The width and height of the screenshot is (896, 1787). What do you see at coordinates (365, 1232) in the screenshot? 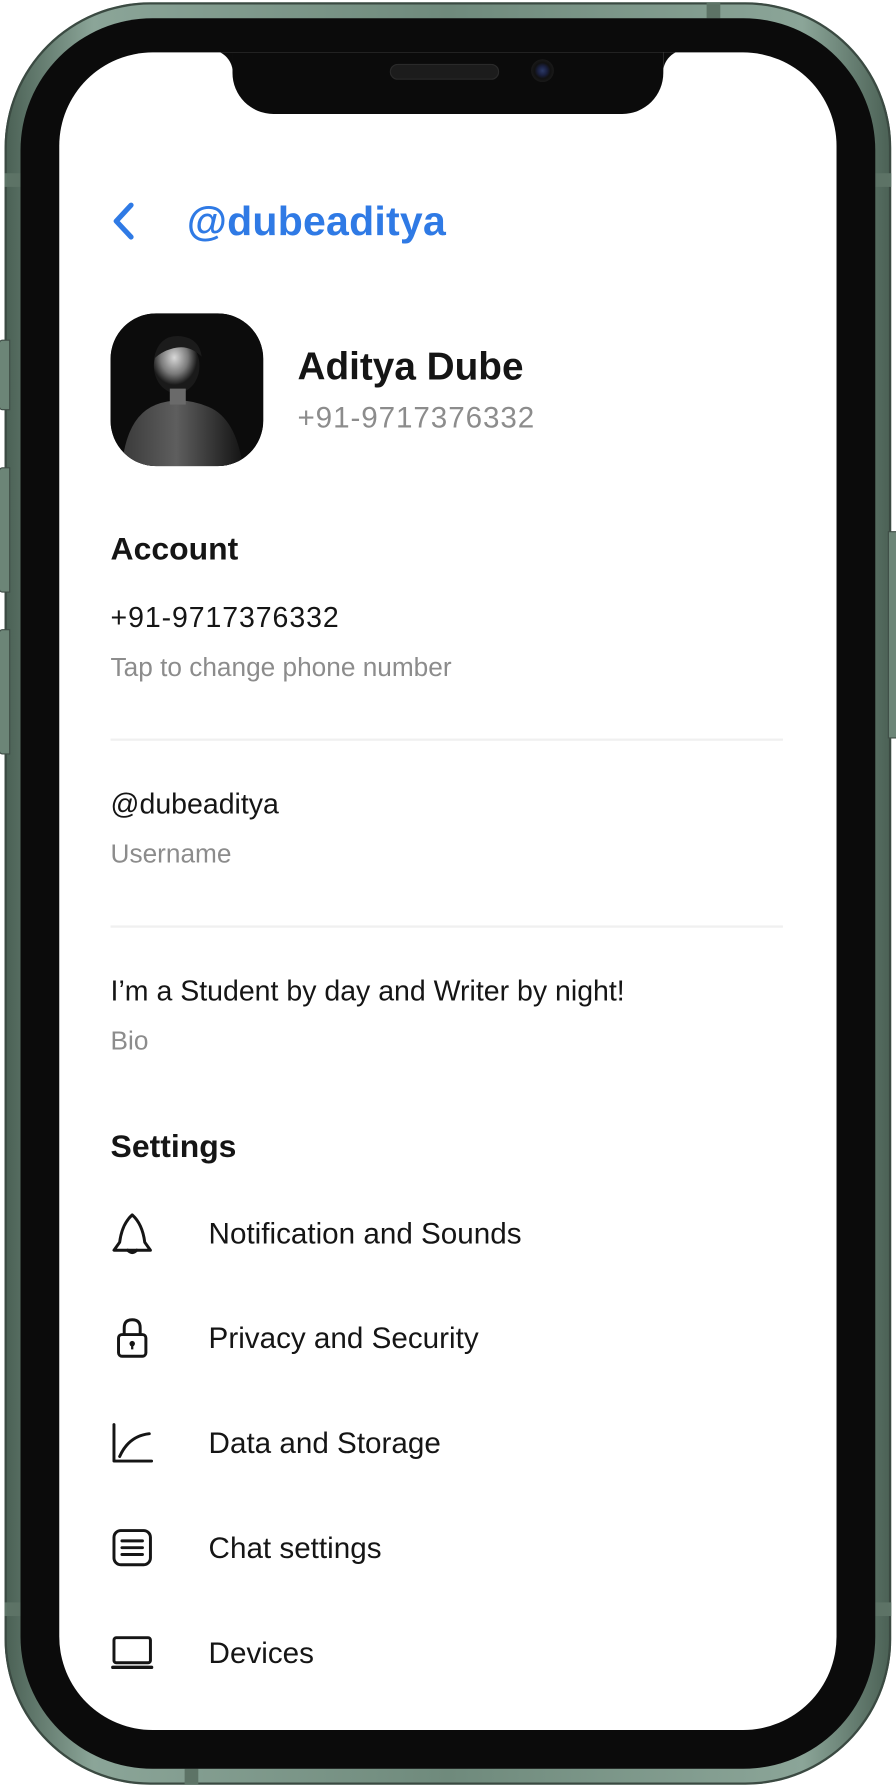
I see `settings-item-label: Notification and Sounds` at bounding box center [365, 1232].